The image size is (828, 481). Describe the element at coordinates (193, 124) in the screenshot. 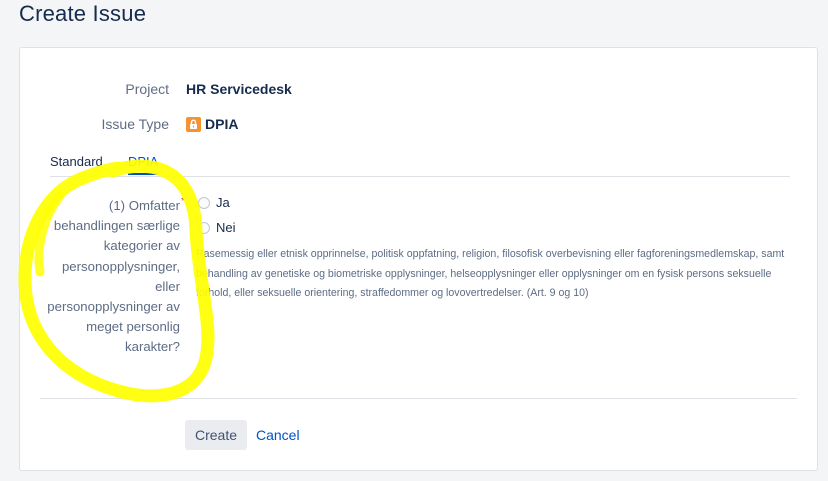

I see `lock-icon` at that location.